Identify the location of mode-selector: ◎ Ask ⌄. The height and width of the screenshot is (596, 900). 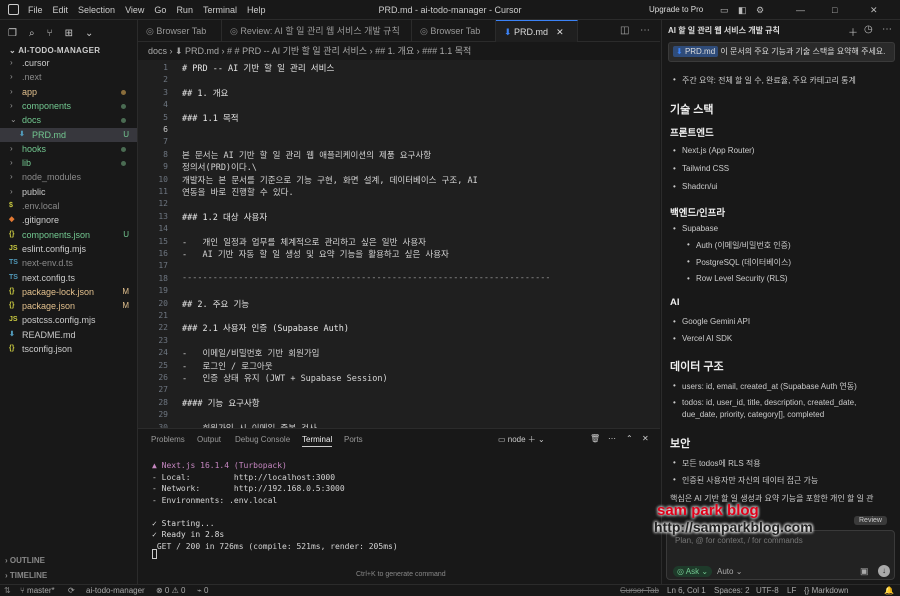
(693, 571).